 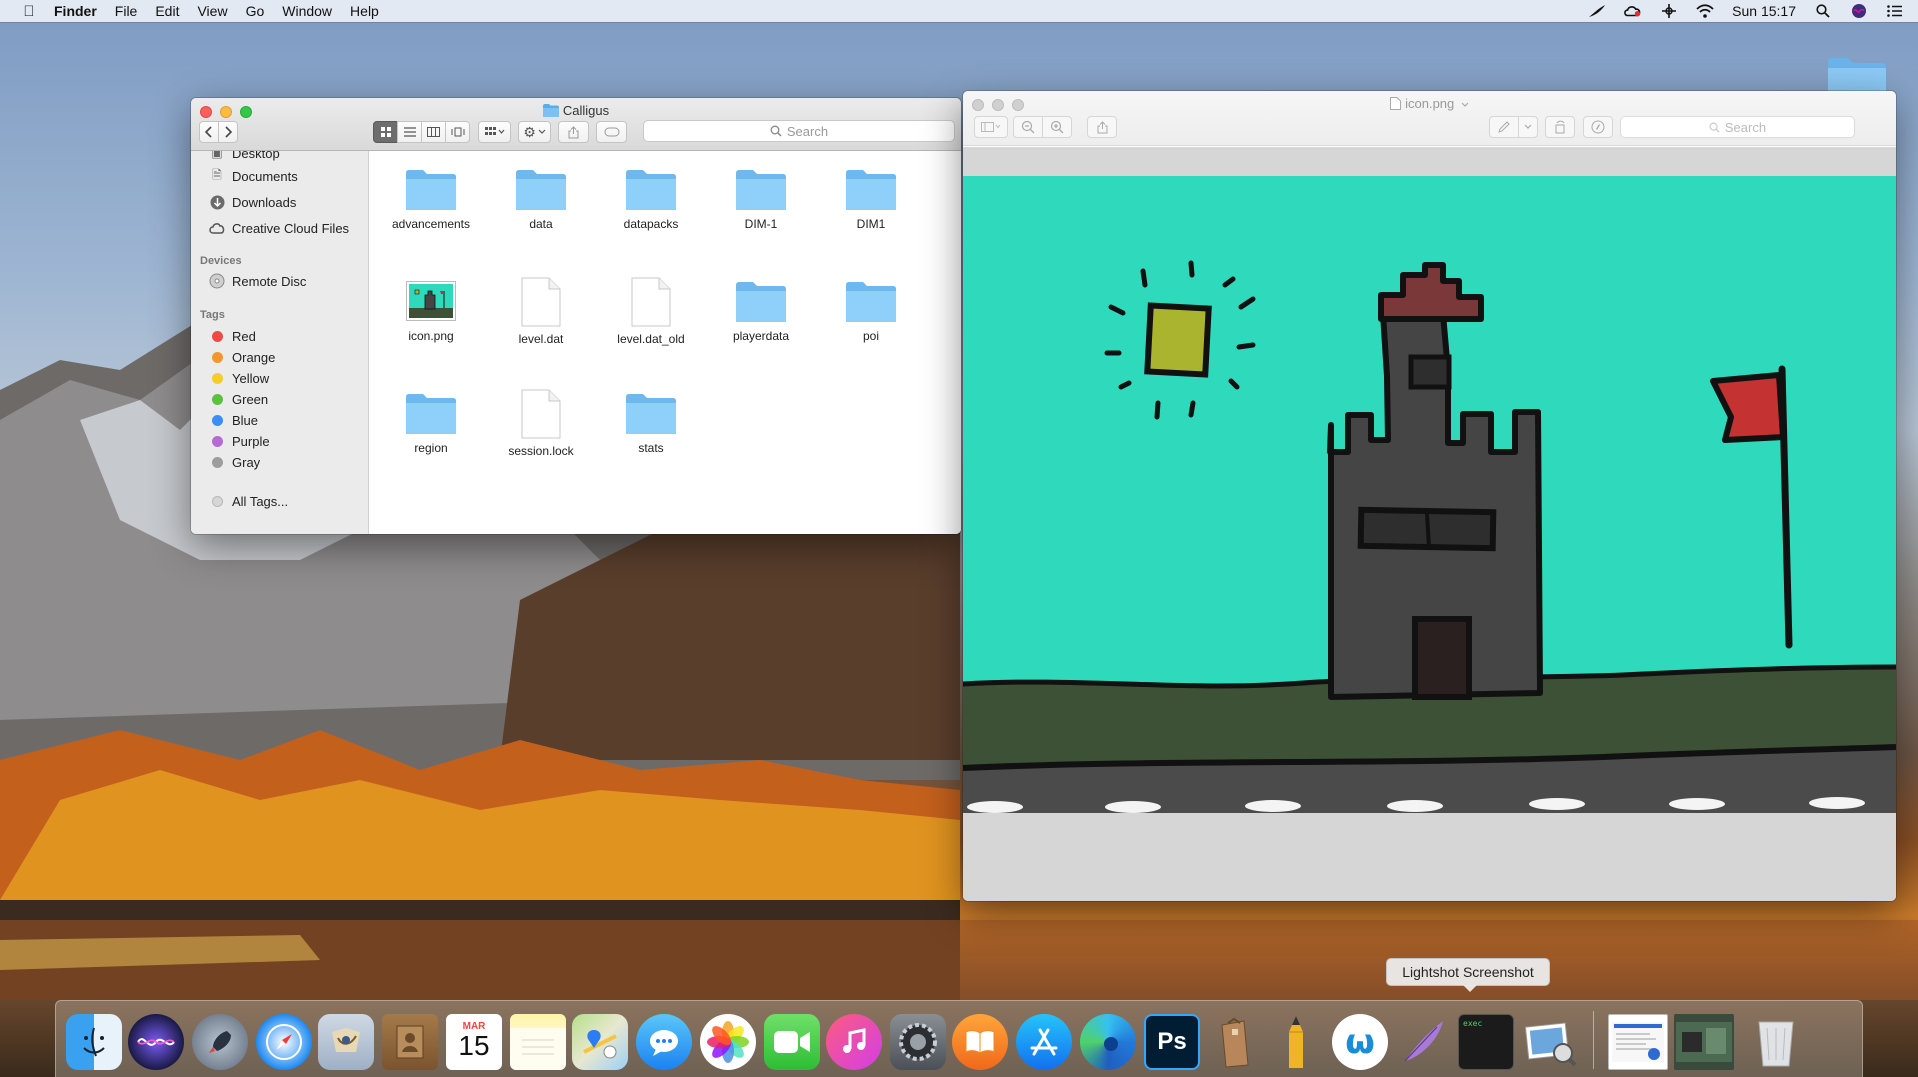 What do you see at coordinates (209, 132) in the screenshot?
I see `back-button` at bounding box center [209, 132].